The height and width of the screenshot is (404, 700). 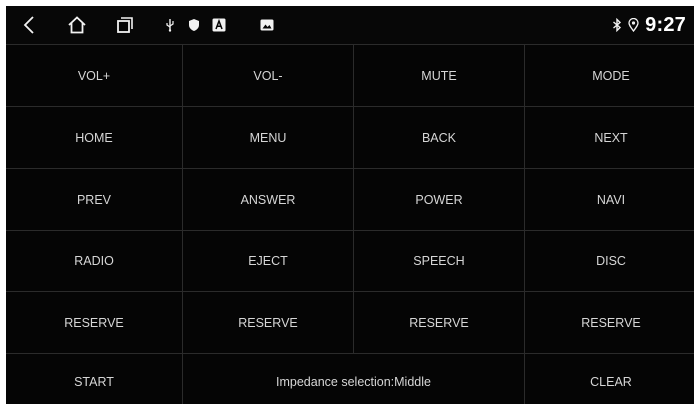 What do you see at coordinates (94, 379) in the screenshot?
I see `start-button: START` at bounding box center [94, 379].